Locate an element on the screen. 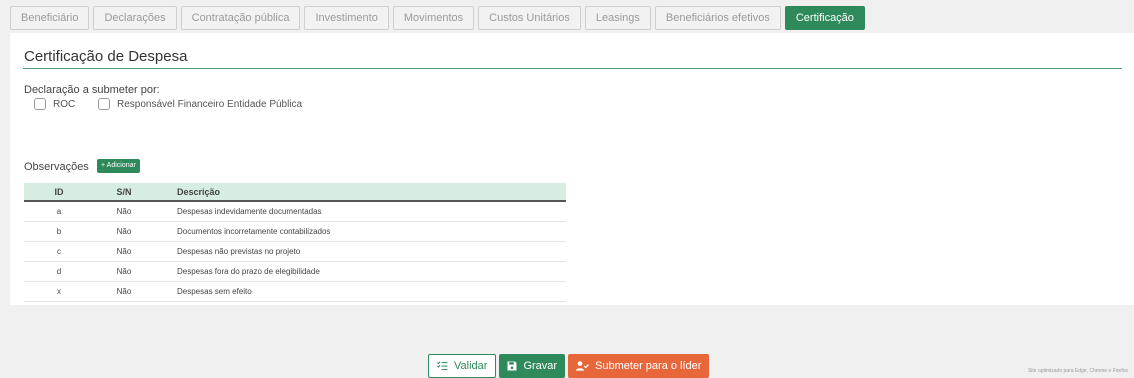 This screenshot has height=378, width=1134. action-bar: Validar Gravar Submeter para o líder is located at coordinates (569, 366).